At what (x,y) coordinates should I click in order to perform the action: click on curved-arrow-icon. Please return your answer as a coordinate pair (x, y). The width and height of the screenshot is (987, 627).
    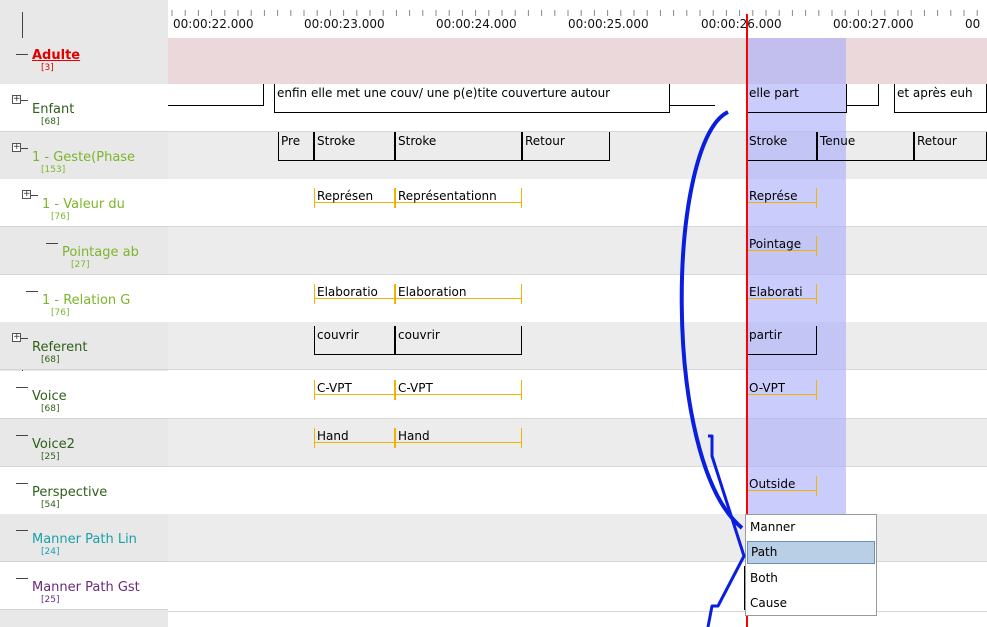
    Looking at the image, I should click on (711, 320).